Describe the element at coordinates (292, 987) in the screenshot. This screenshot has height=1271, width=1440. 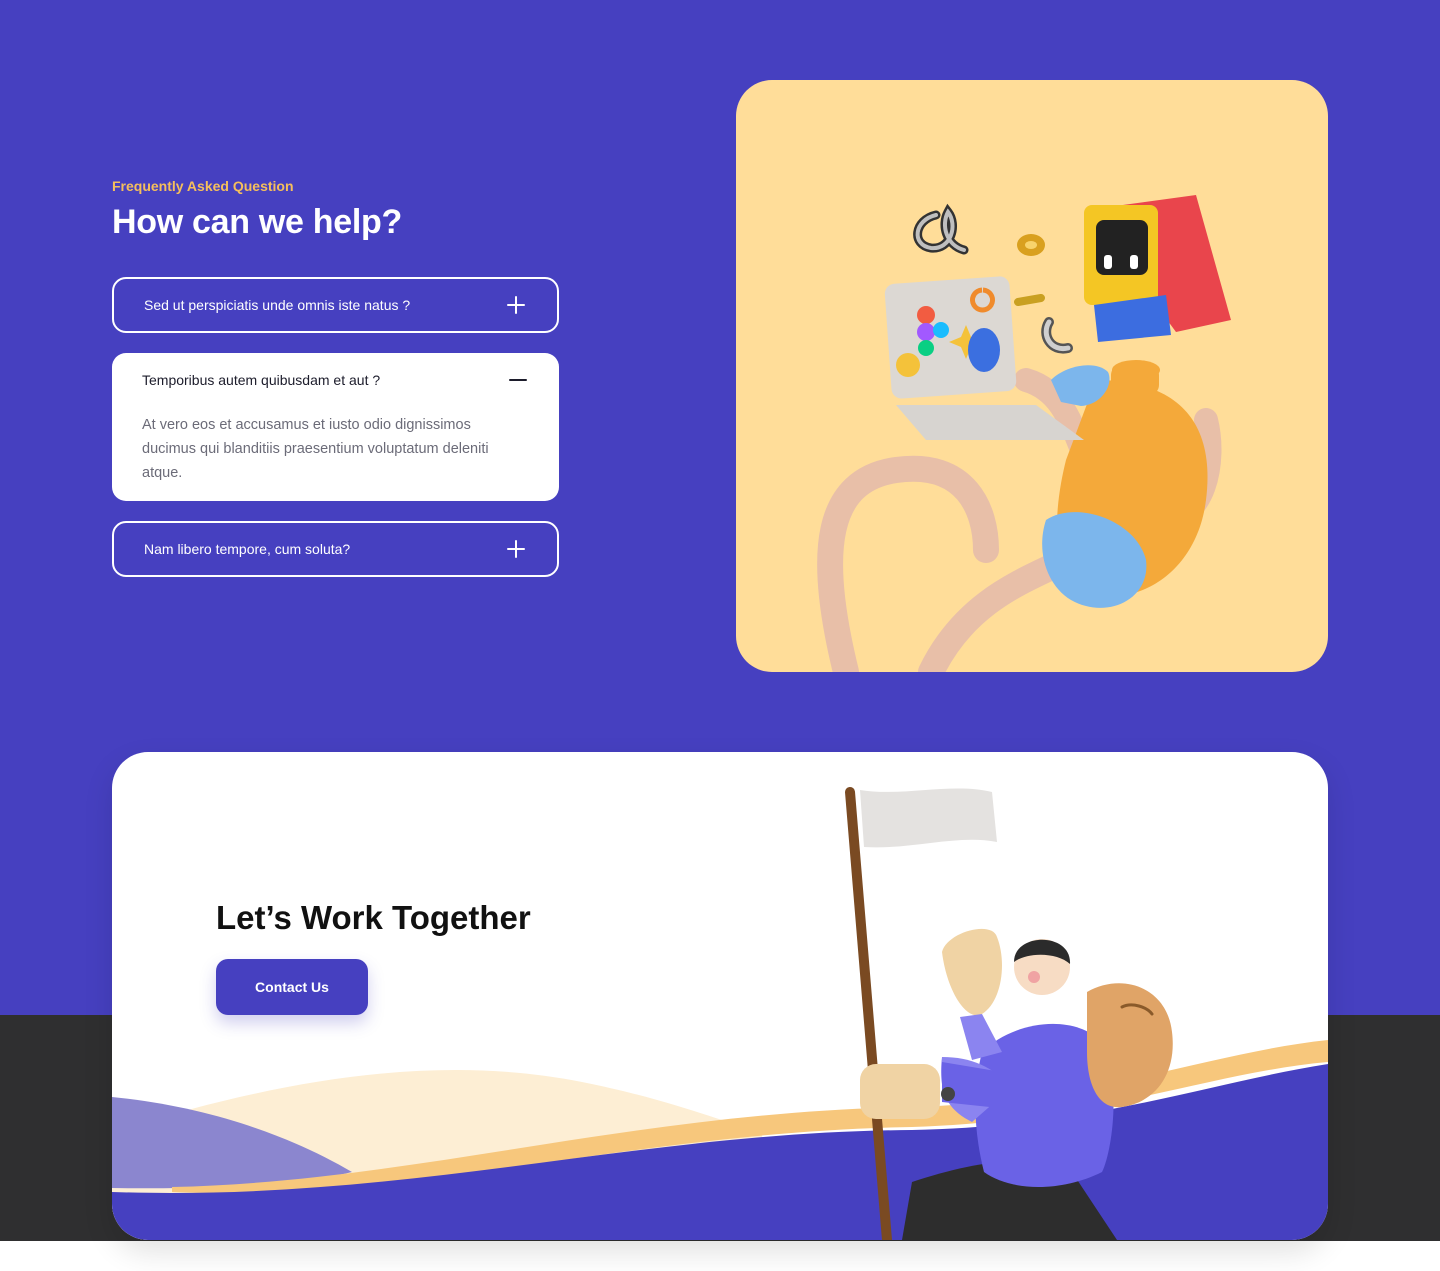
I see `contact-us-button: Contact Us` at that location.